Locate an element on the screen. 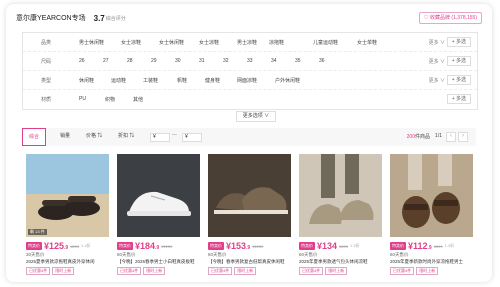 This screenshot has height=287, width=500. sandal-beach-image is located at coordinates (67, 195).